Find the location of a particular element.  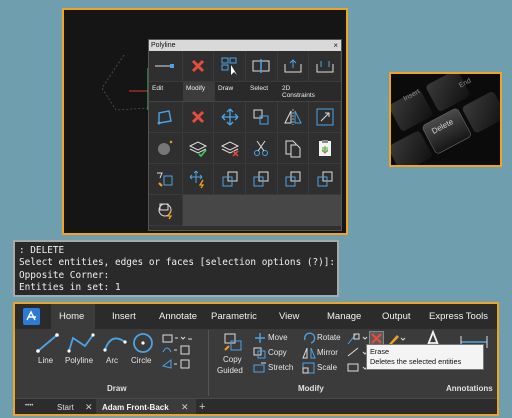

guided-label: Guided is located at coordinates (230, 370).